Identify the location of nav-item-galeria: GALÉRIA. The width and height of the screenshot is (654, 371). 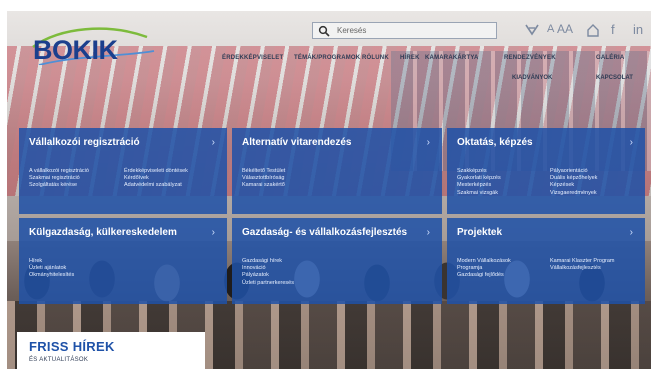
(610, 58).